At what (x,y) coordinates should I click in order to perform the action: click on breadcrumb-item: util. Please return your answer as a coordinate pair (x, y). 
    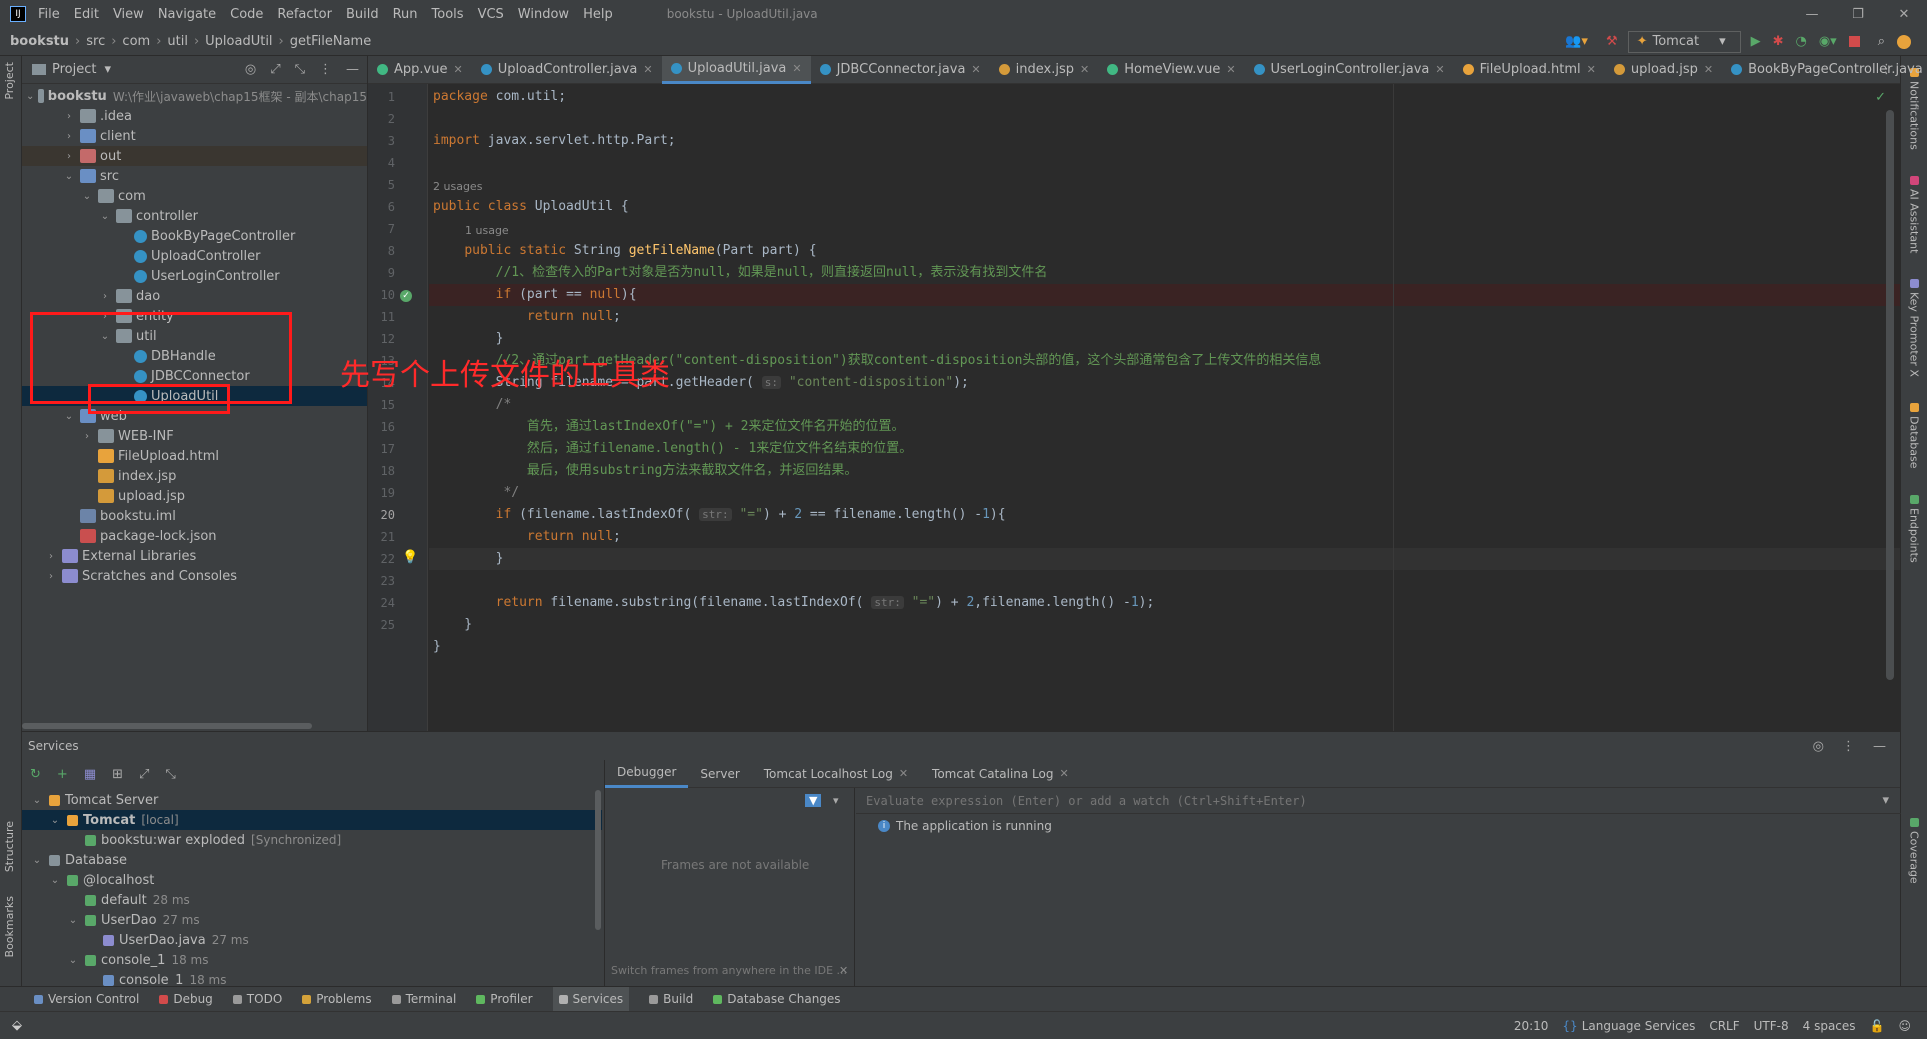
    Looking at the image, I should click on (177, 41).